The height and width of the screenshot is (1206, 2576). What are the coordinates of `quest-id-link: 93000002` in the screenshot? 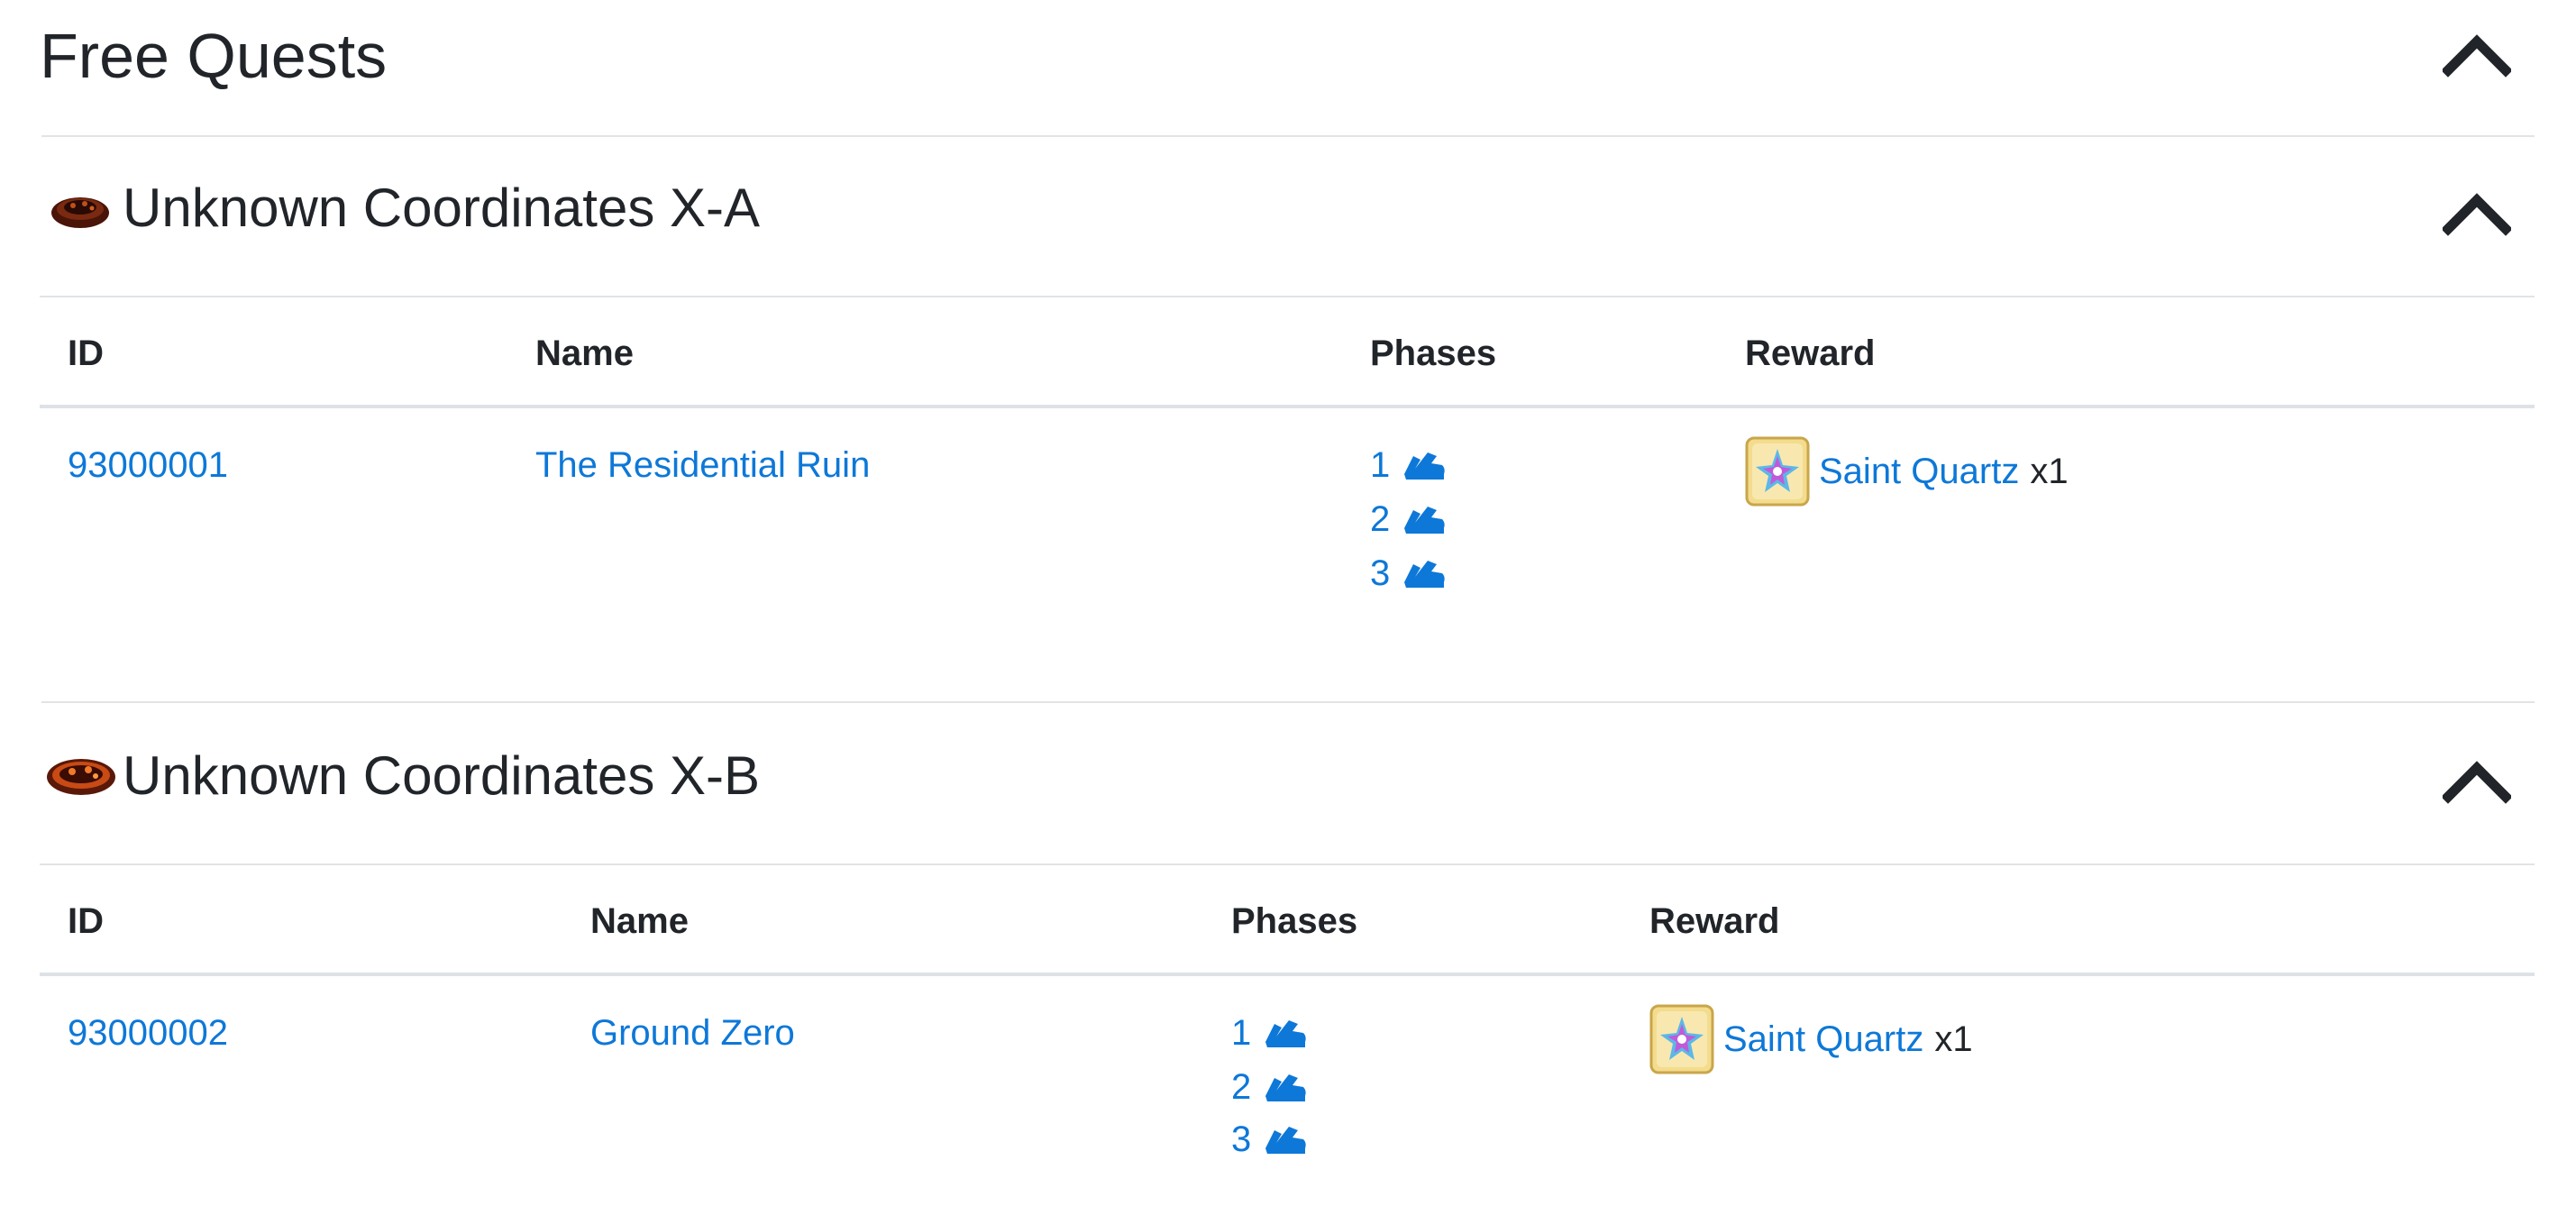 It's located at (148, 1033).